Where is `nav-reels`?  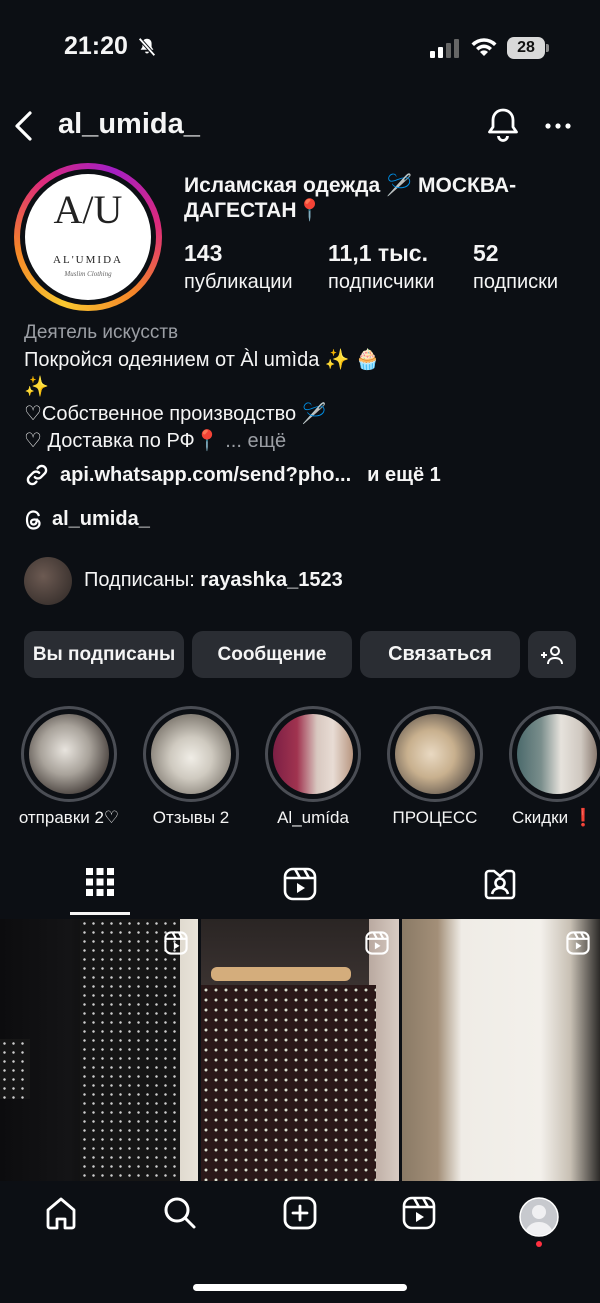
nav-reels is located at coordinates (419, 1213).